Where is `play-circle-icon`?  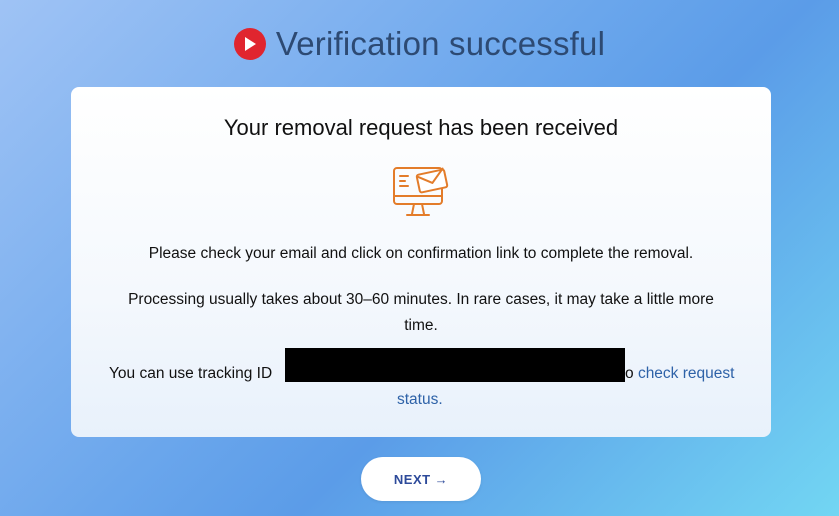
play-circle-icon is located at coordinates (249, 44).